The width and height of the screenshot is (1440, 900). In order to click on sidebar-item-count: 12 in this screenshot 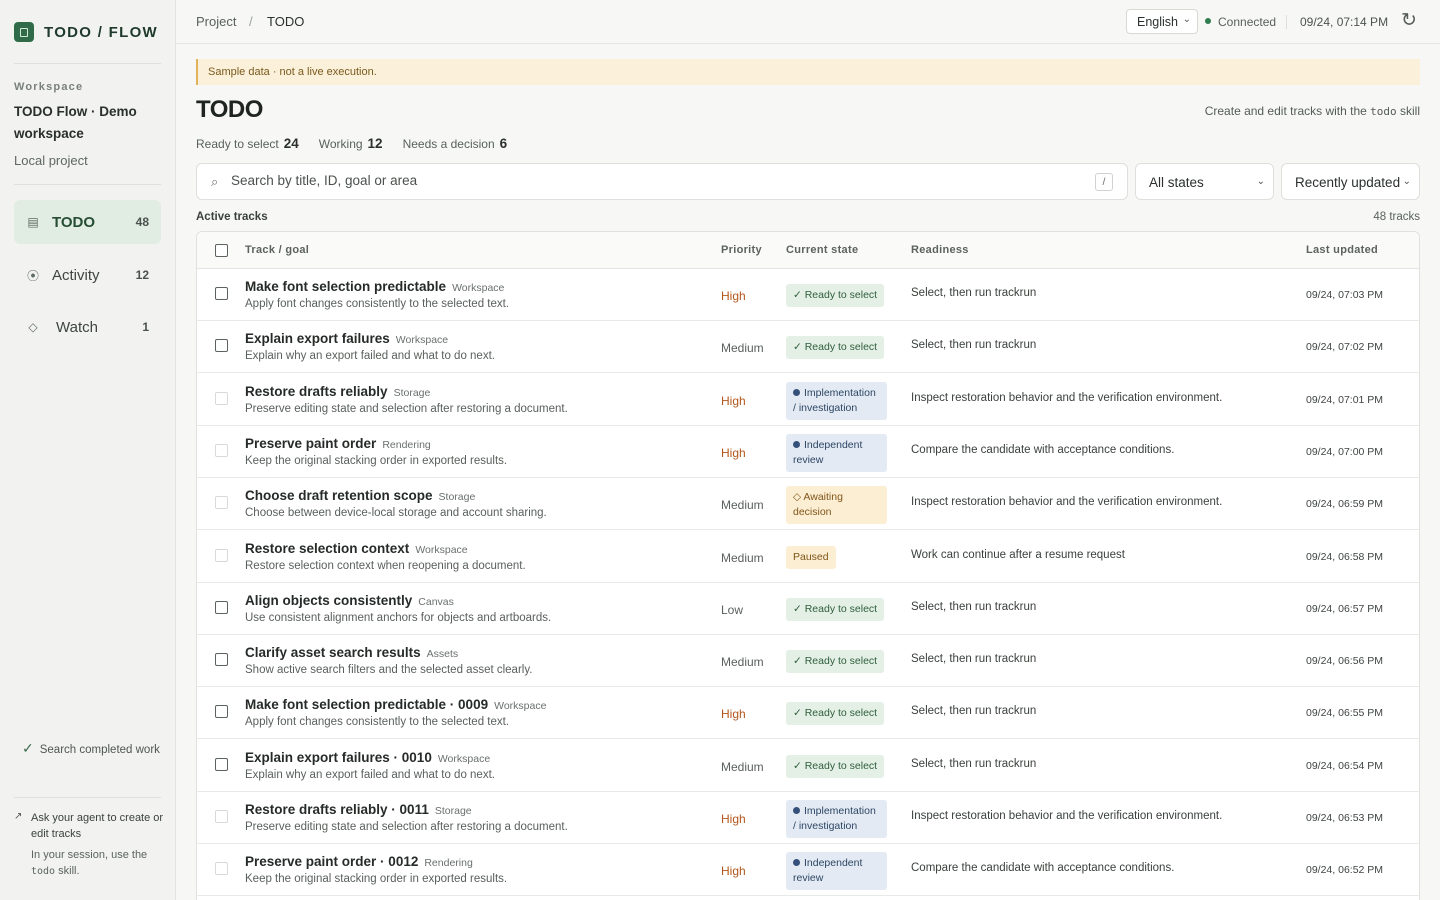, I will do `click(142, 275)`.